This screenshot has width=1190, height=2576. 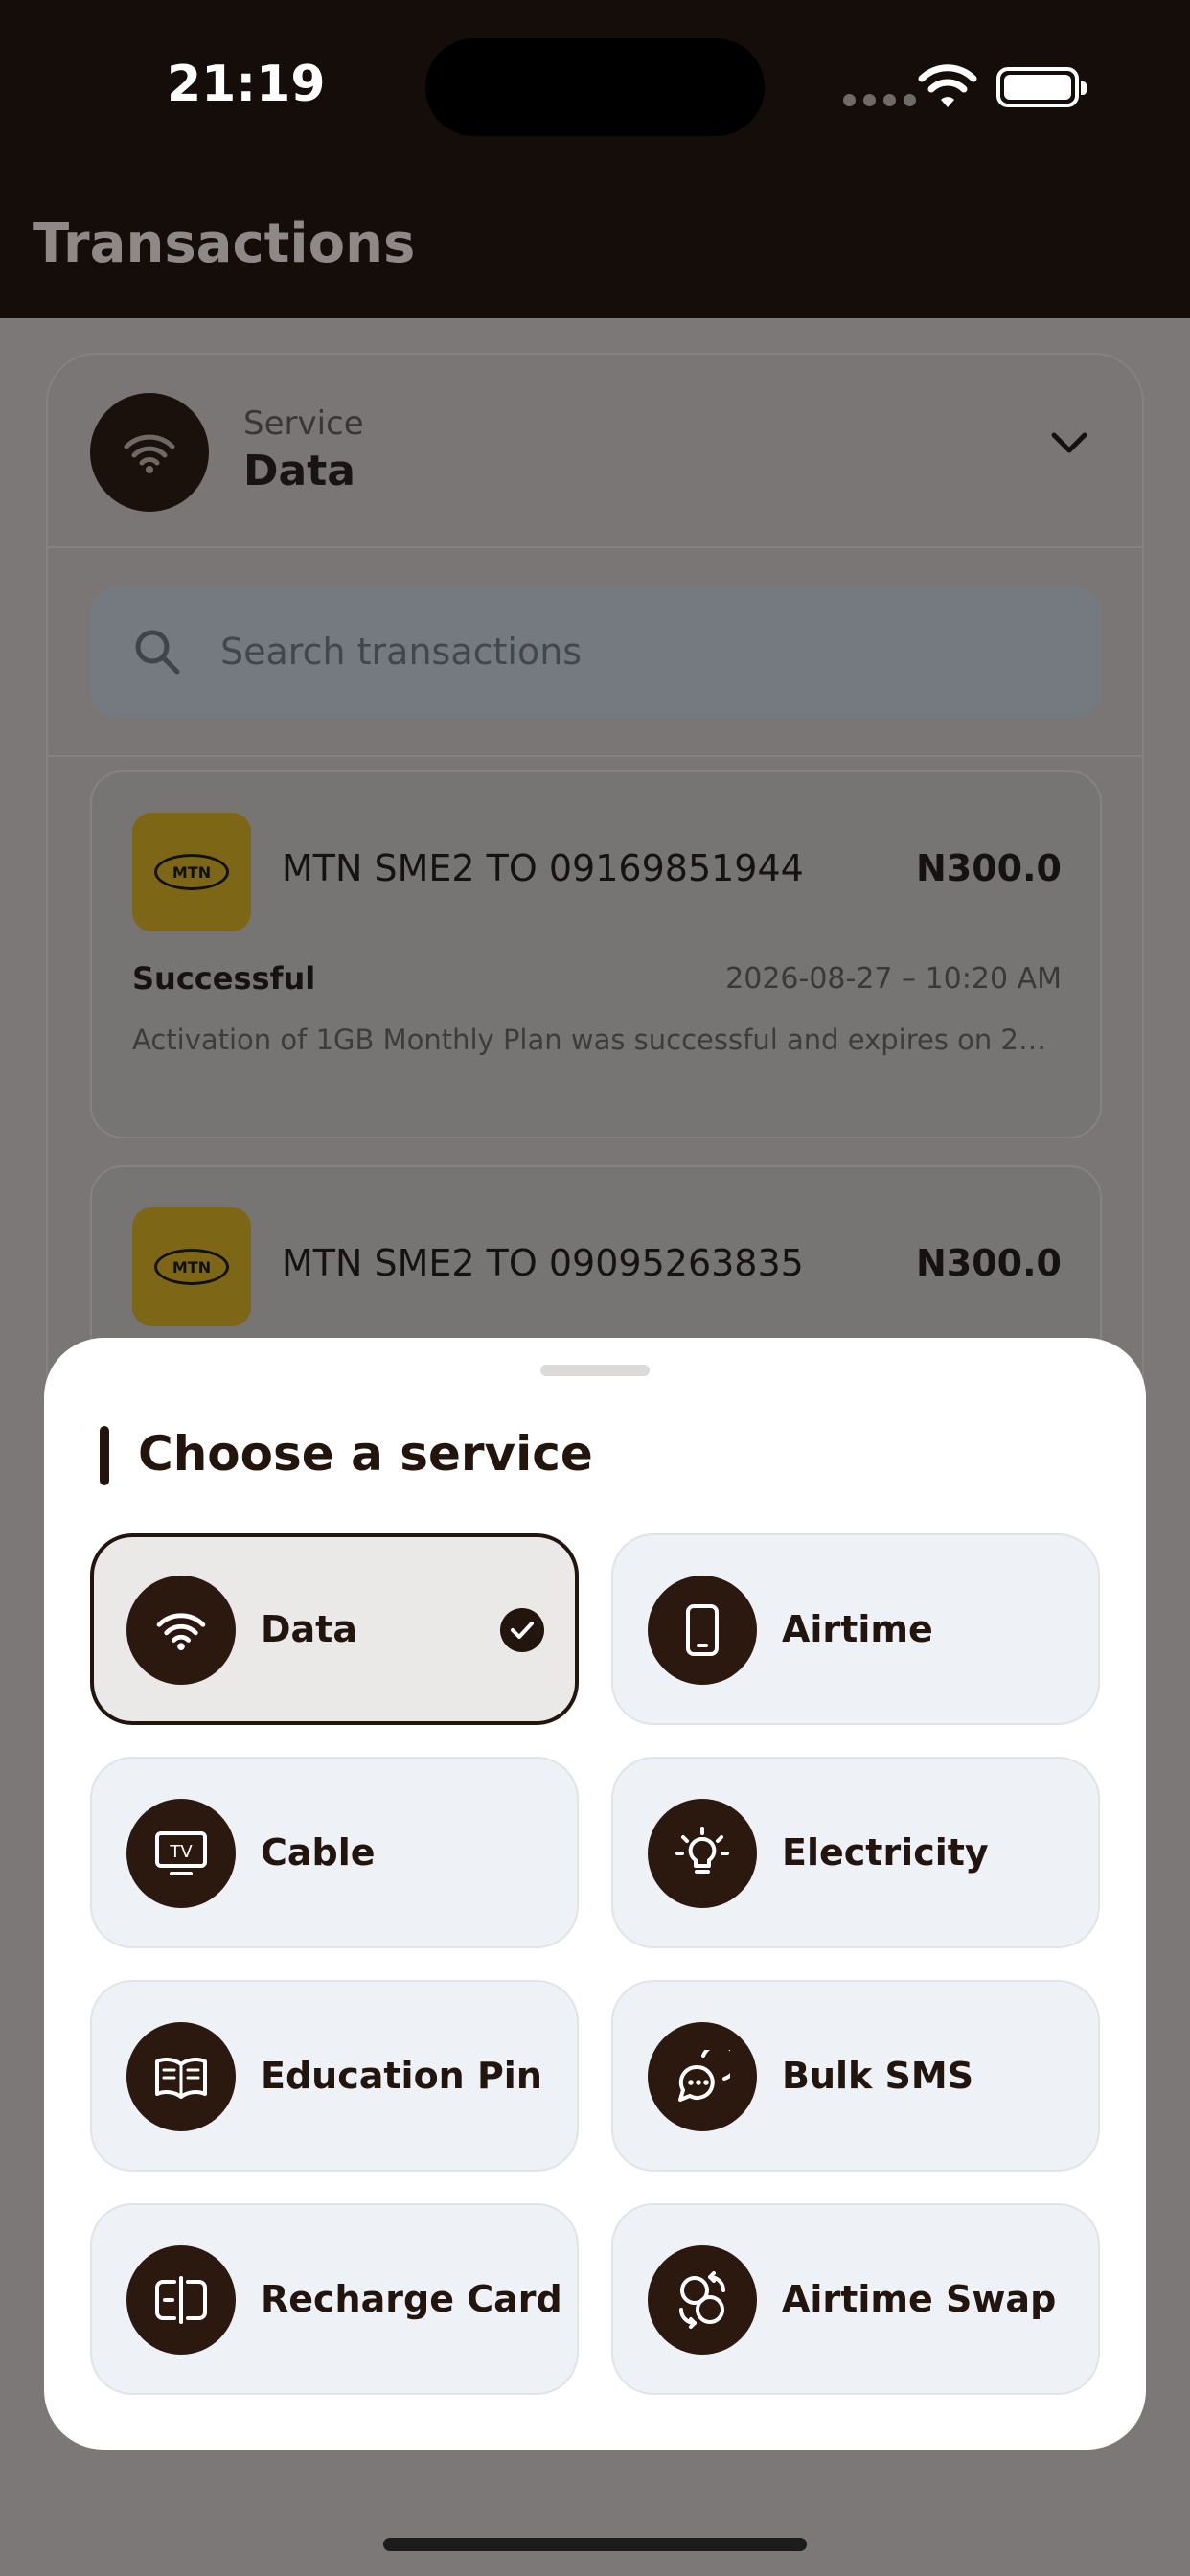 I want to click on service-label: Service, so click(x=303, y=423).